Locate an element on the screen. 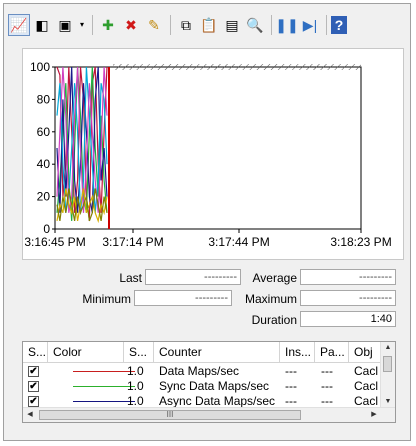 Image resolution: width=416 pixels, height=446 pixels. scroll-right-icon: ▶ is located at coordinates (374, 415).